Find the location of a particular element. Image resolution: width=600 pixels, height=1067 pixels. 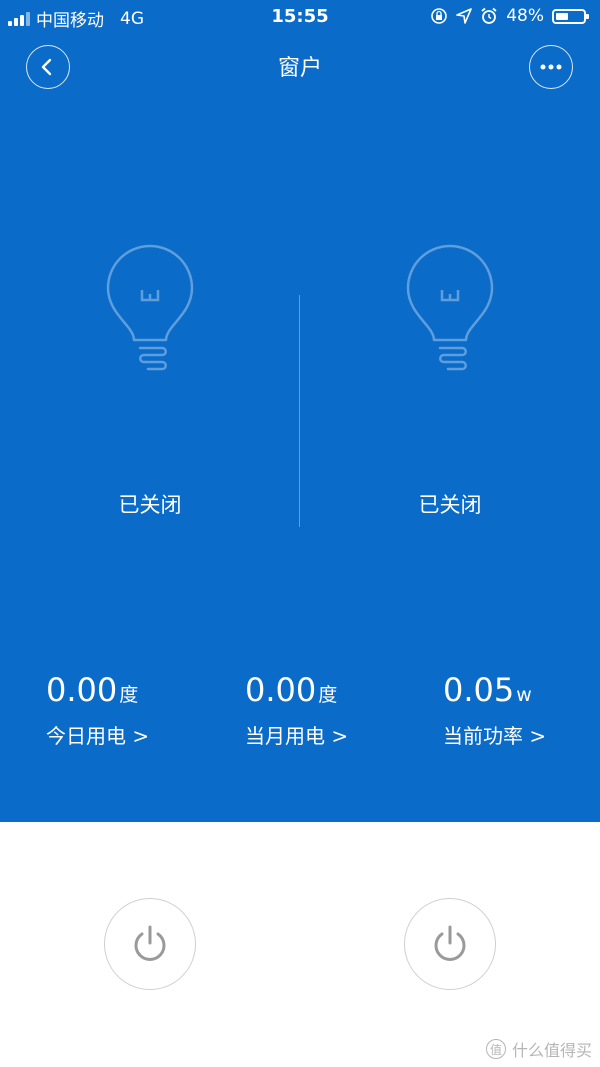

location-icon is located at coordinates (464, 16).